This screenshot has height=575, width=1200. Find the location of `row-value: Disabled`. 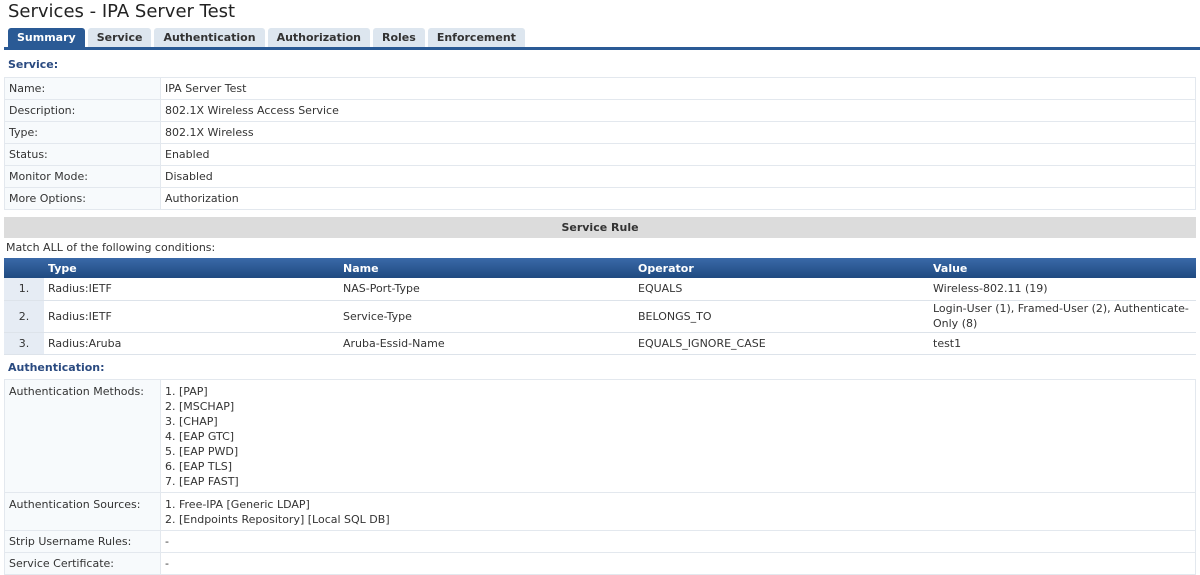

row-value: Disabled is located at coordinates (678, 176).